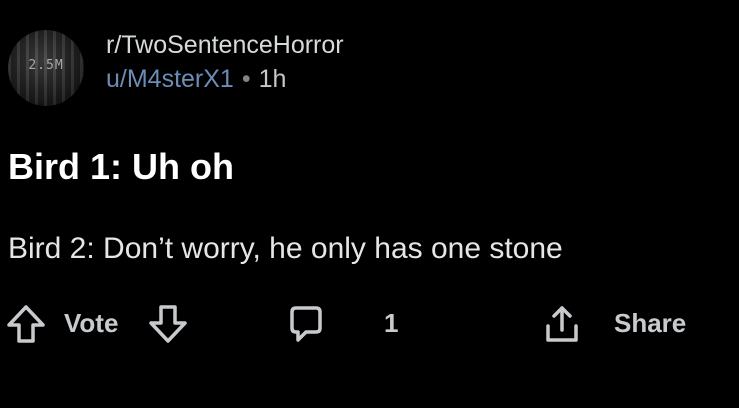  I want to click on downvote-button, so click(168, 324).